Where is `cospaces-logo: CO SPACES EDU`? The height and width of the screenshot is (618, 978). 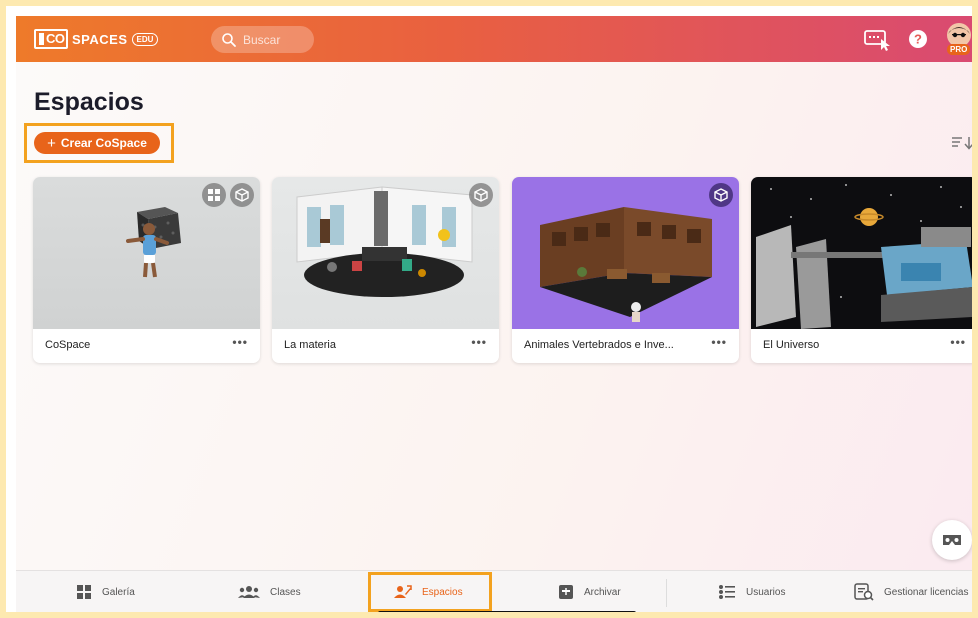 cospaces-logo: CO SPACES EDU is located at coordinates (96, 39).